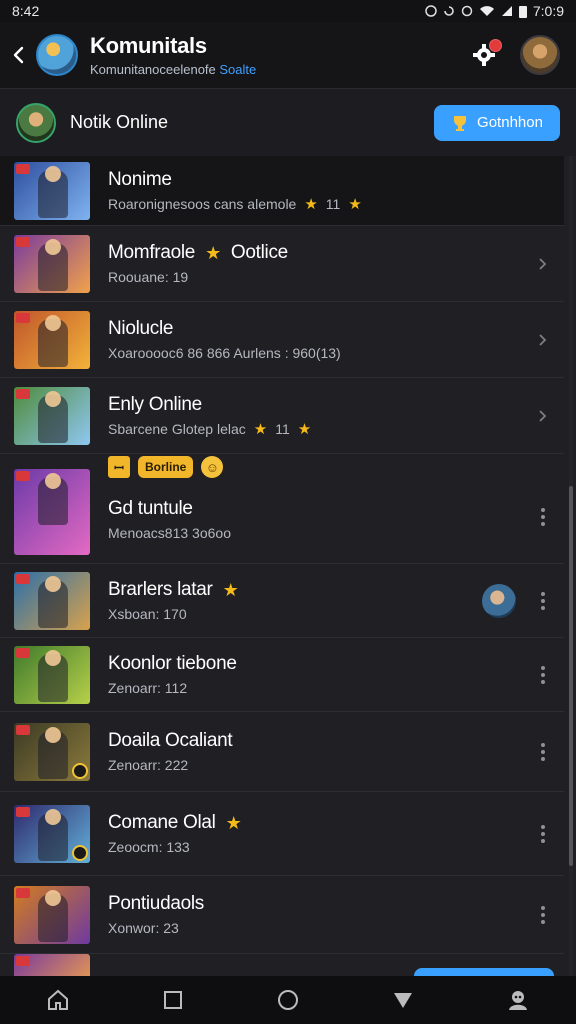 The height and width of the screenshot is (1024, 576). I want to click on status-icons: 7:0:9, so click(494, 11).